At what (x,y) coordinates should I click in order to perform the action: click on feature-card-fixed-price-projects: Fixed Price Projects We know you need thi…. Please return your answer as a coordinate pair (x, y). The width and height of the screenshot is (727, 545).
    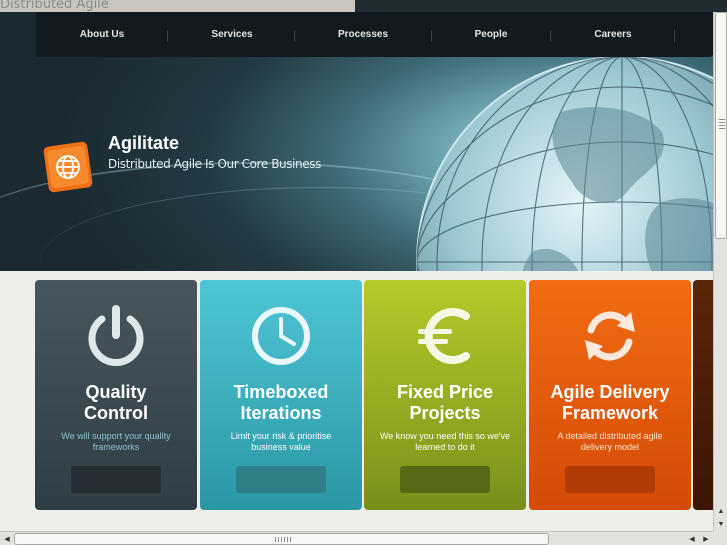
    Looking at the image, I should click on (445, 395).